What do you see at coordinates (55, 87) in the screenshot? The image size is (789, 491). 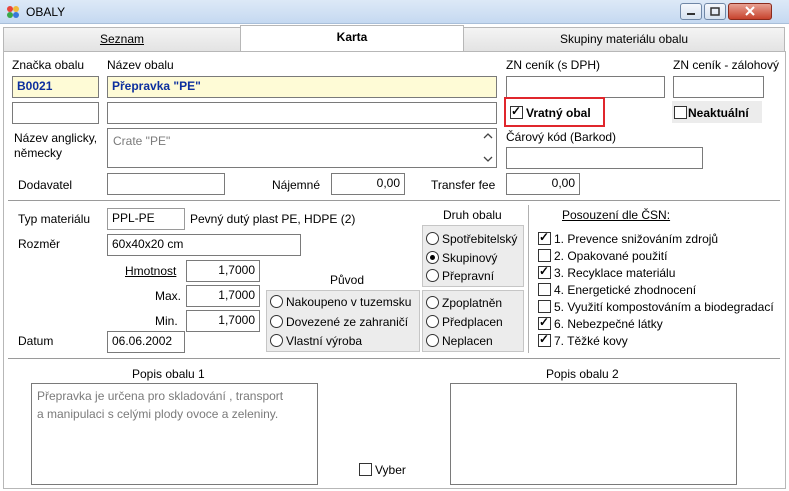 I see `znacka-input: B0021` at bounding box center [55, 87].